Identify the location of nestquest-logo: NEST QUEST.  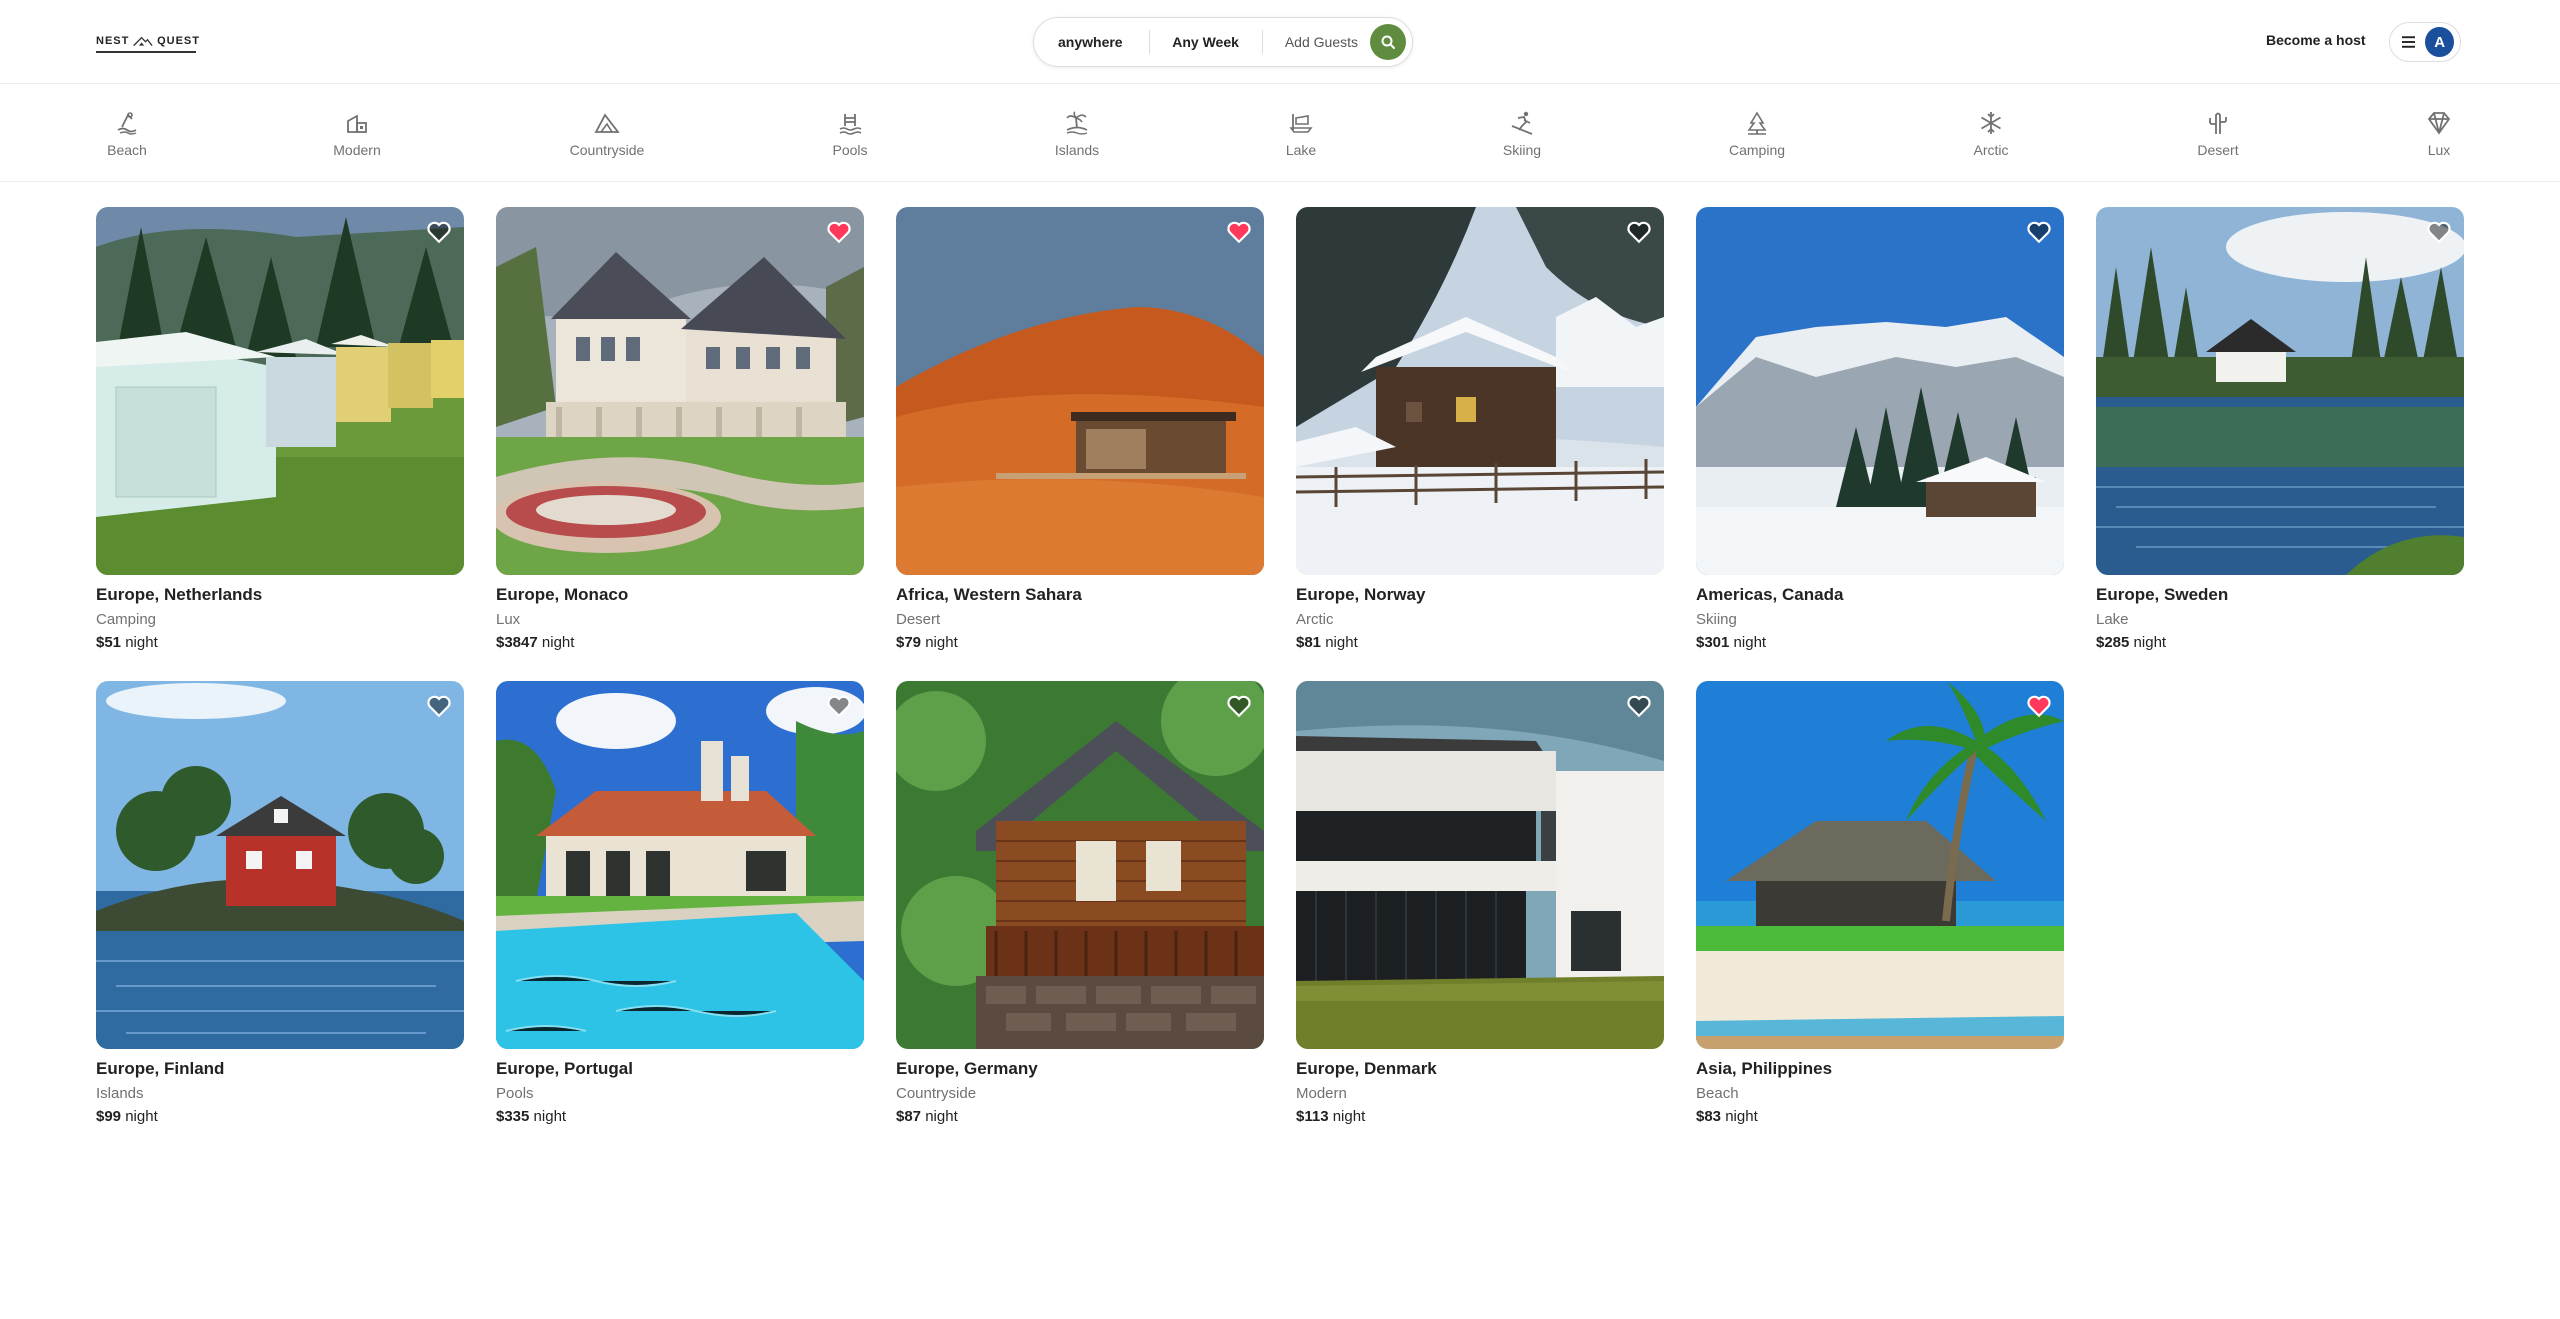
(148, 41).